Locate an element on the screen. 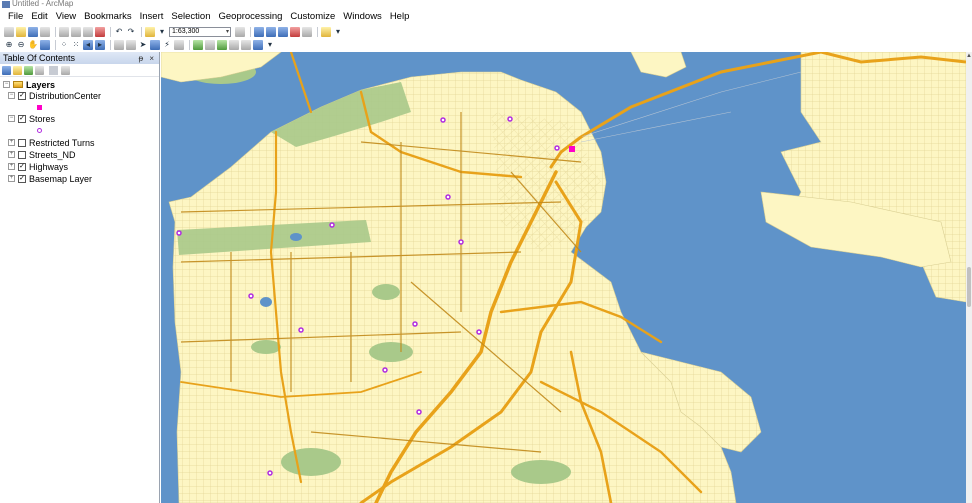 This screenshot has width=972, height=503. new-document-icon is located at coordinates (9, 31).